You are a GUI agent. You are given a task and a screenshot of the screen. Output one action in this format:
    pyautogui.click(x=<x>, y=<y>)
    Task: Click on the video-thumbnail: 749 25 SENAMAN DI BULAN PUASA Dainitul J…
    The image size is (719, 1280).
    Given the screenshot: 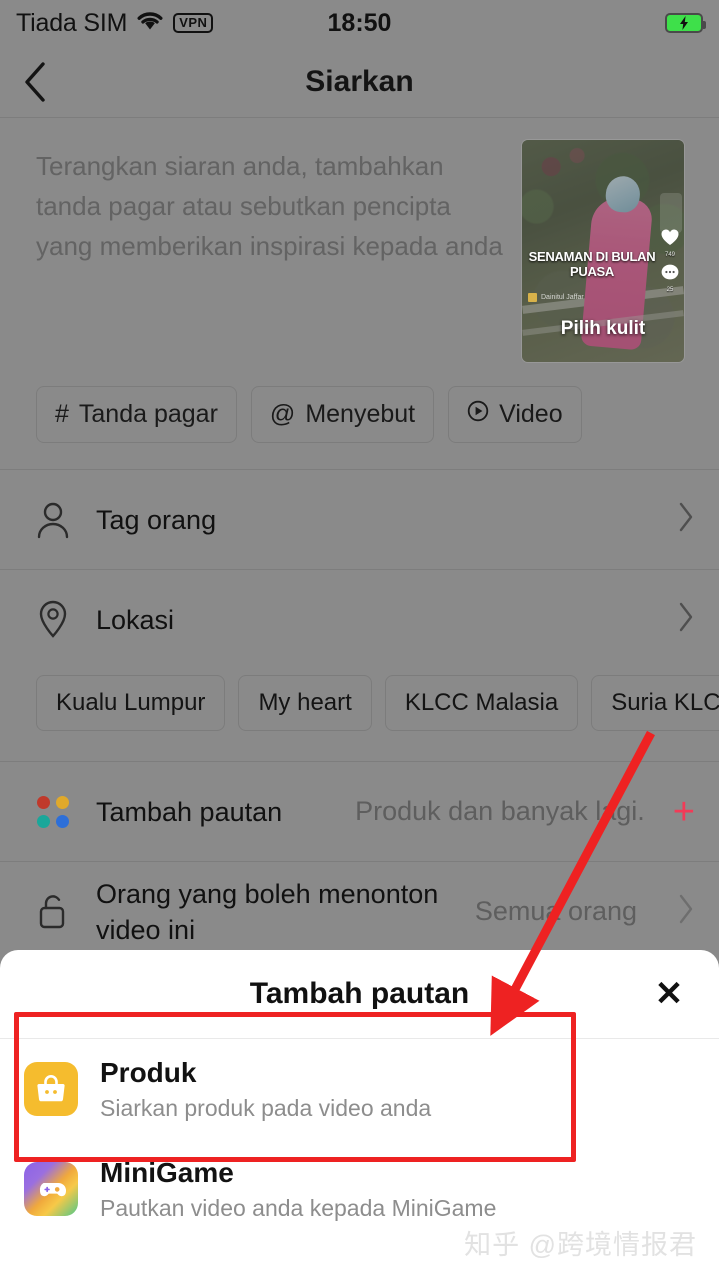 What is the action you would take?
    pyautogui.click(x=603, y=251)
    